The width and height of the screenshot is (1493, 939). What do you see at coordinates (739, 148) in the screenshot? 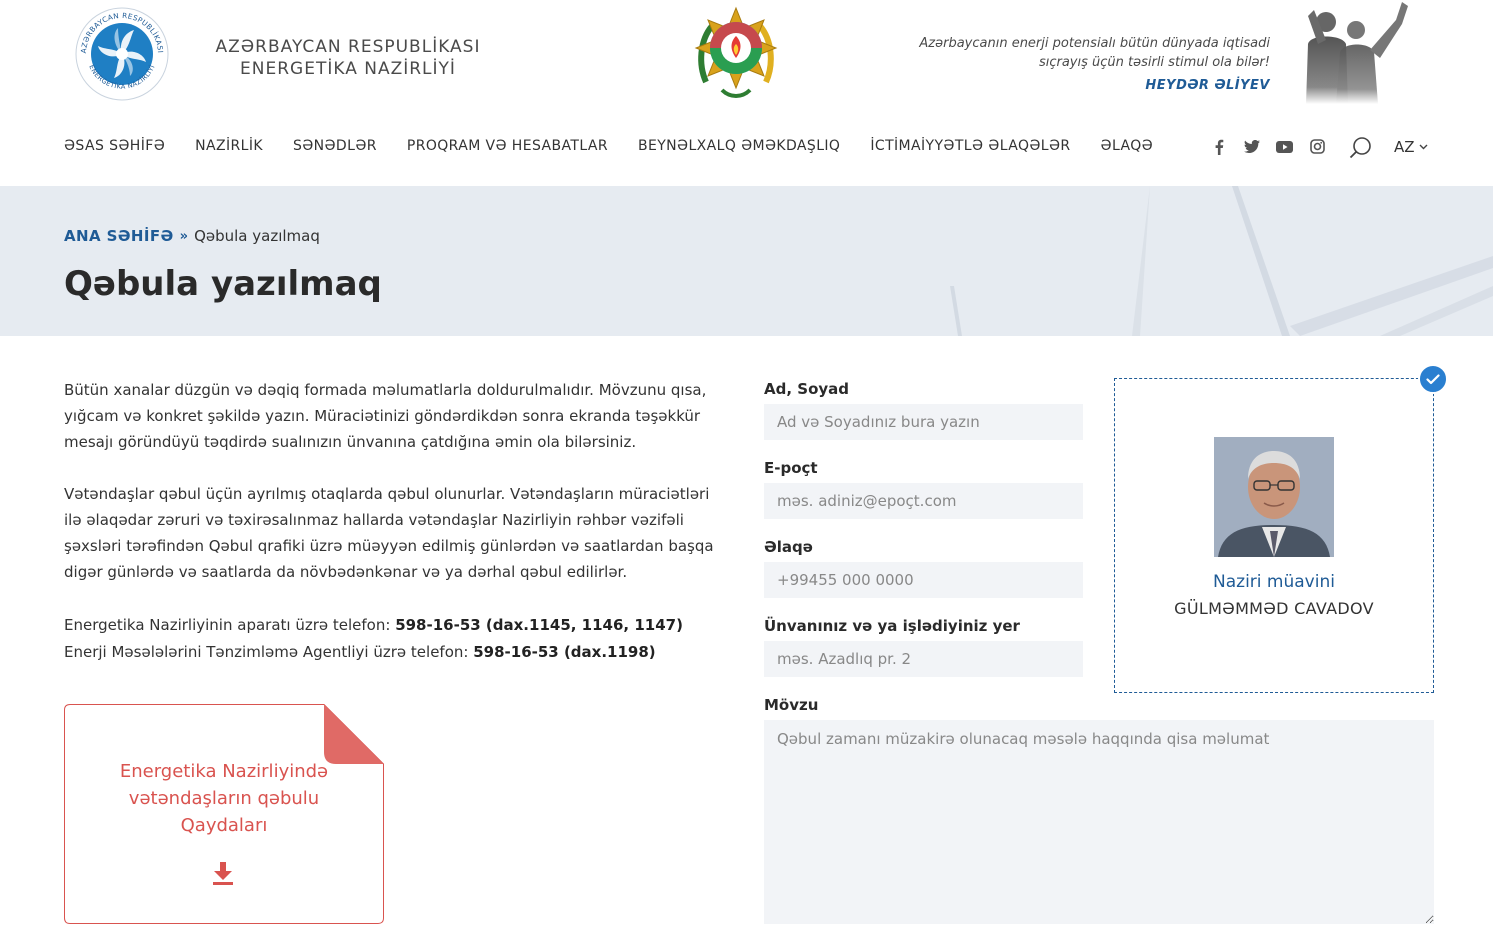
I see `nav-item-international-cooperation: BEYNƏLXALQ ƏMƏKDAŞLIQ` at bounding box center [739, 148].